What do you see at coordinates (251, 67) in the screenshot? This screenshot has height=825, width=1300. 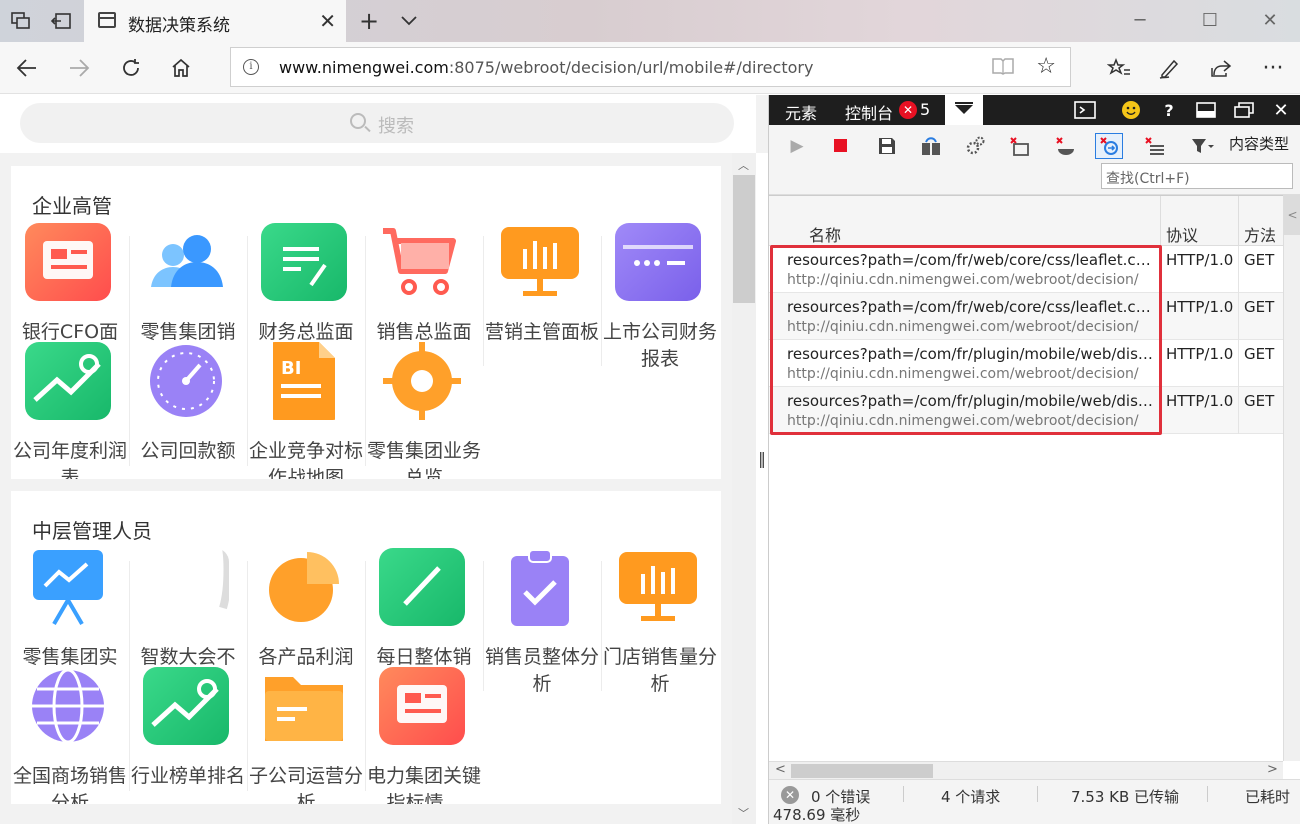 I see `info-icon: i` at bounding box center [251, 67].